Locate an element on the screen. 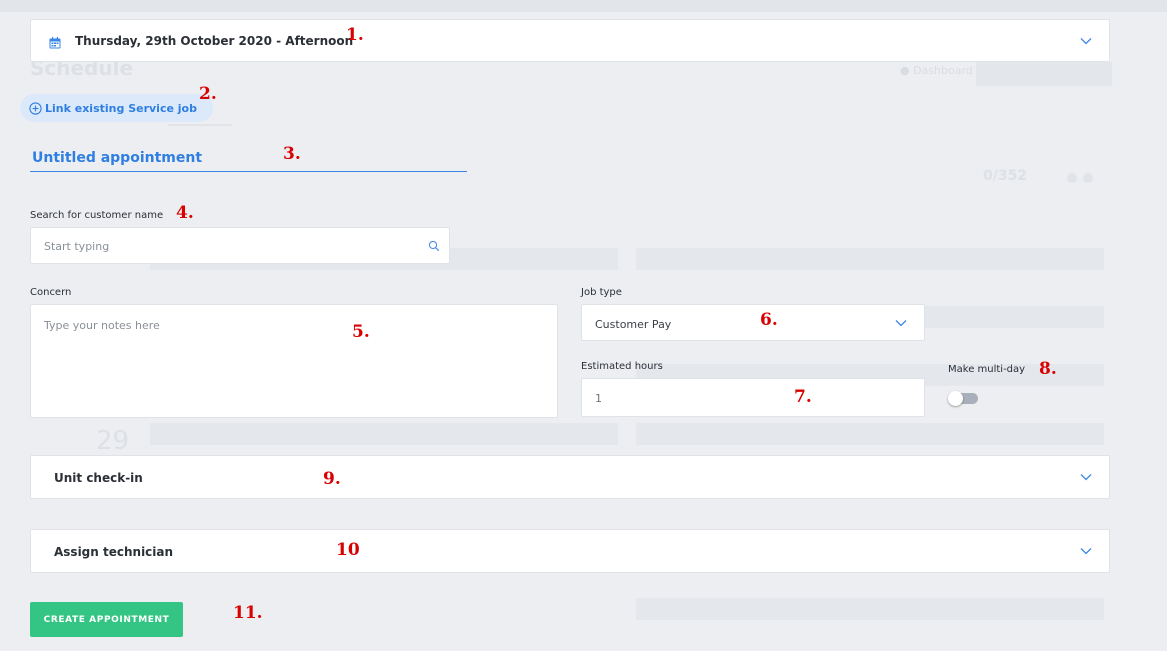 This screenshot has width=1167, height=651. background-tab-indicator is located at coordinates (200, 125).